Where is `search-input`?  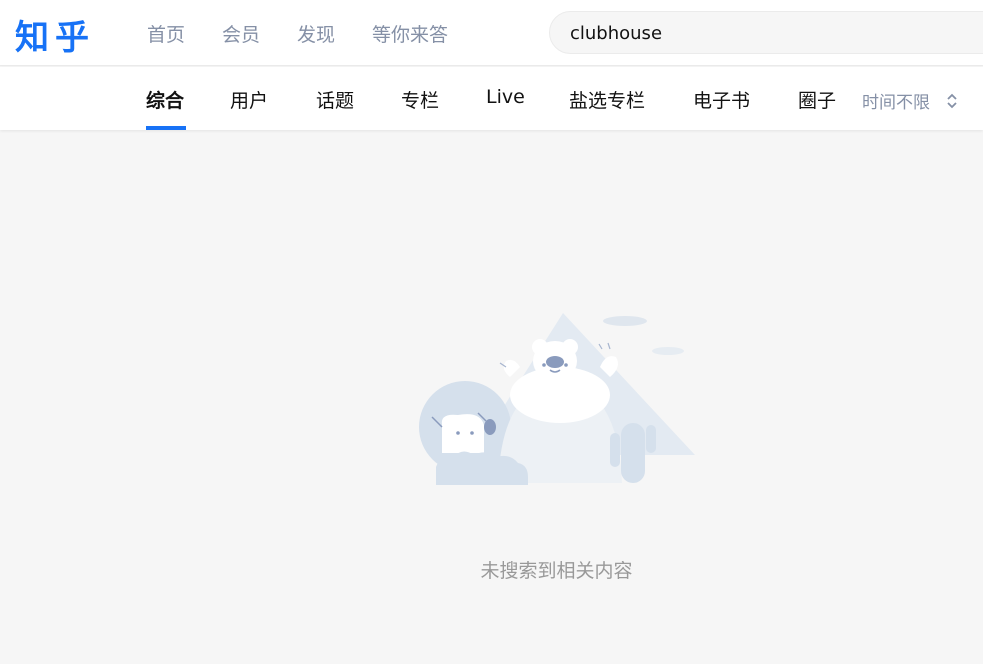
search-input is located at coordinates (770, 33).